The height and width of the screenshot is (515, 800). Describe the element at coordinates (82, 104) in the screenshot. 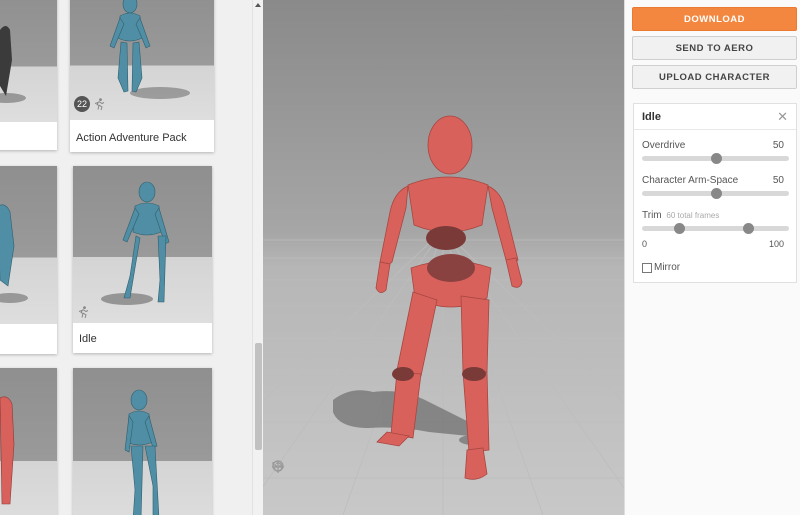

I see `pack-count-badge: 22` at that location.